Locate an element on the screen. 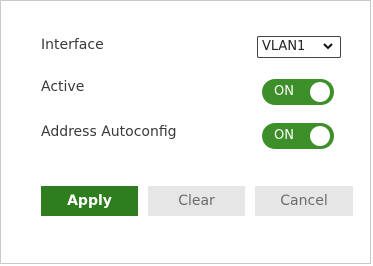 Image resolution: width=373 pixels, height=266 pixels. address-autoconfig-label: Address Autoconfig is located at coordinates (109, 132).